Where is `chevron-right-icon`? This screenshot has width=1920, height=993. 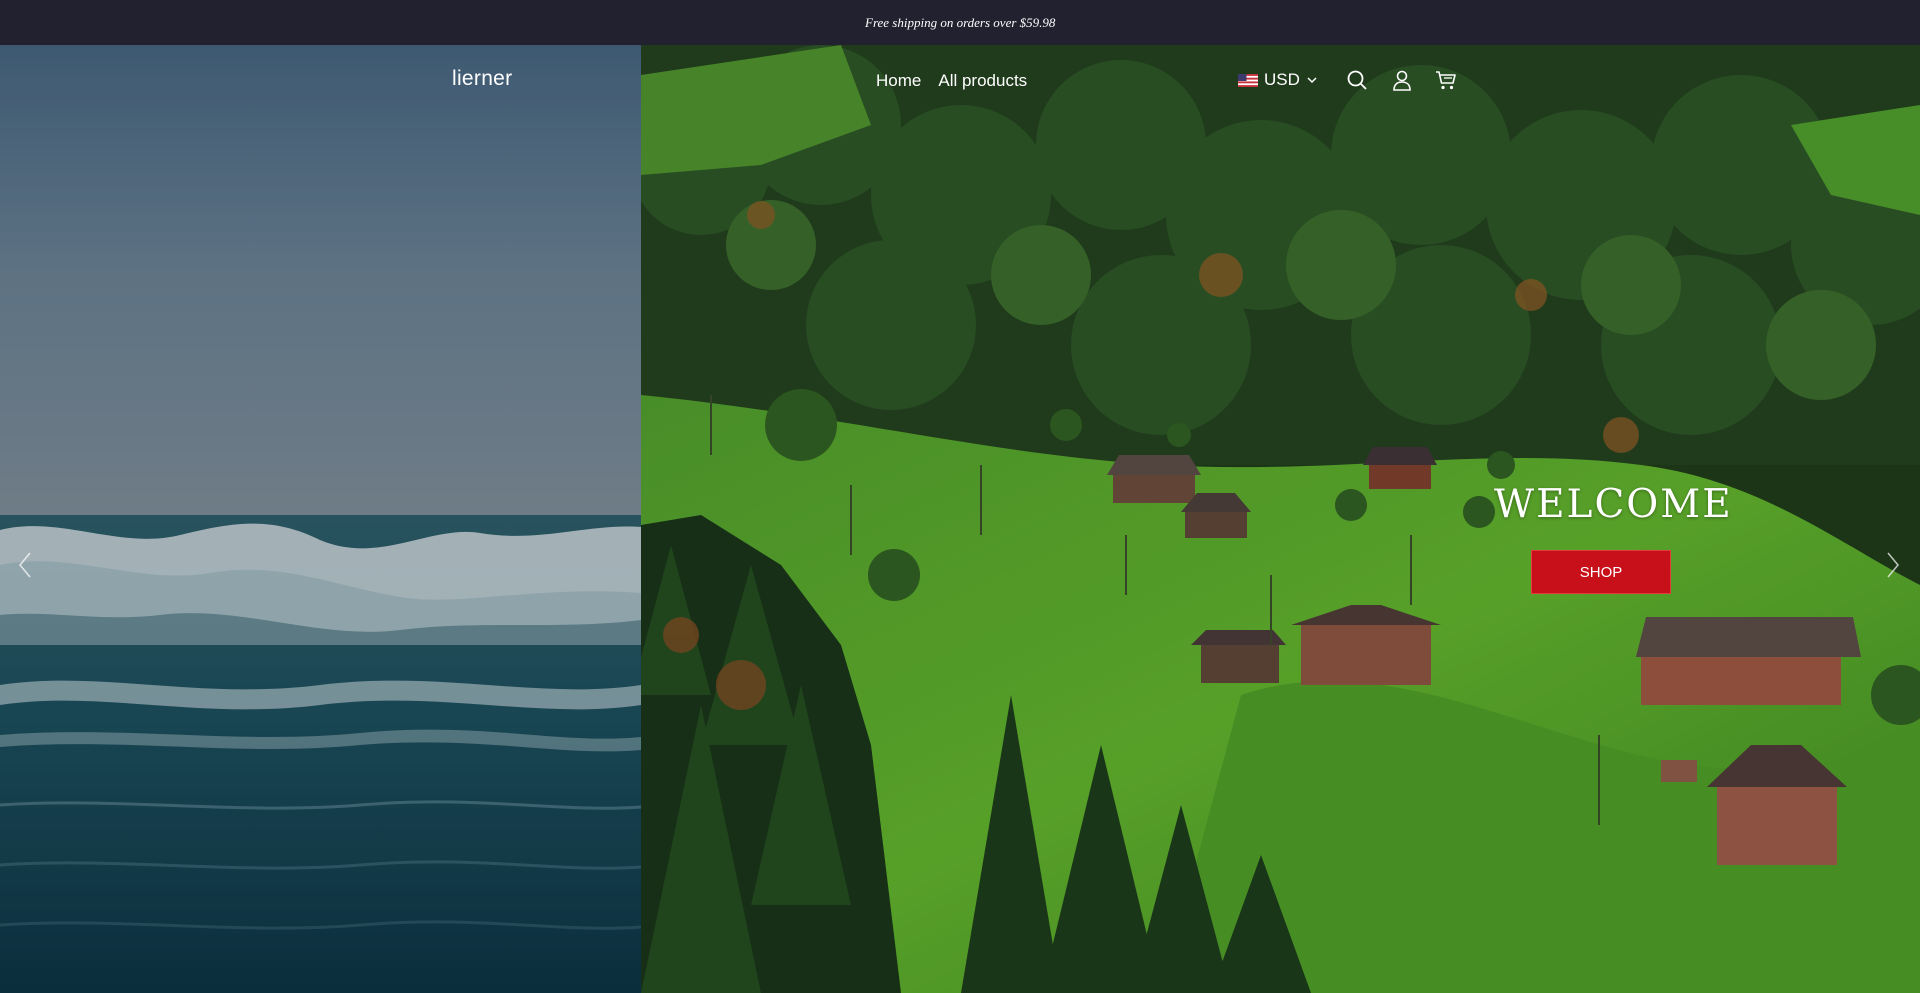 chevron-right-icon is located at coordinates (1893, 565).